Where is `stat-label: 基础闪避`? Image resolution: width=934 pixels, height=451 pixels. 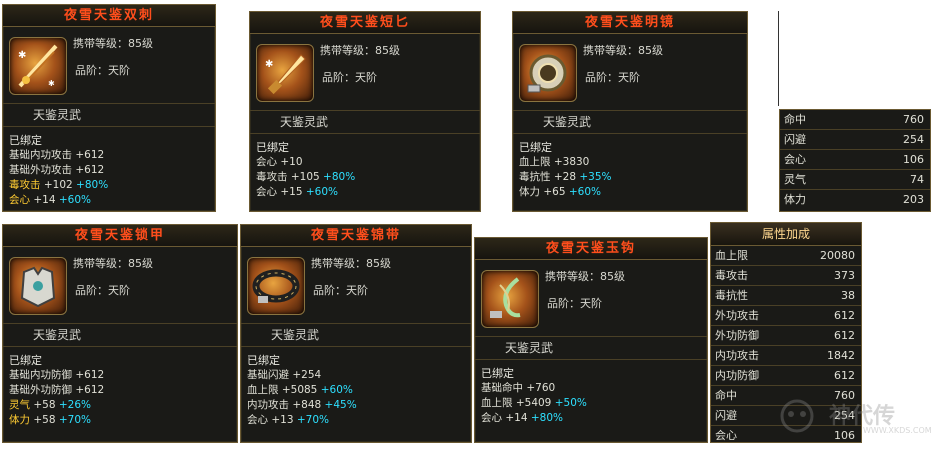
stat-label: 基础闪避 is located at coordinates (268, 375).